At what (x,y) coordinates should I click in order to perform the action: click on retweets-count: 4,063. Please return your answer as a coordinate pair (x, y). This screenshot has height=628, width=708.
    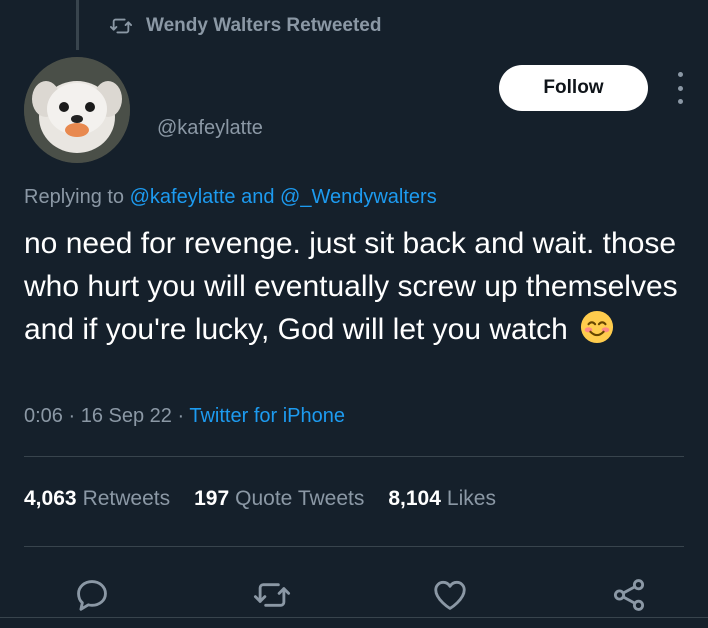
    Looking at the image, I should click on (50, 498).